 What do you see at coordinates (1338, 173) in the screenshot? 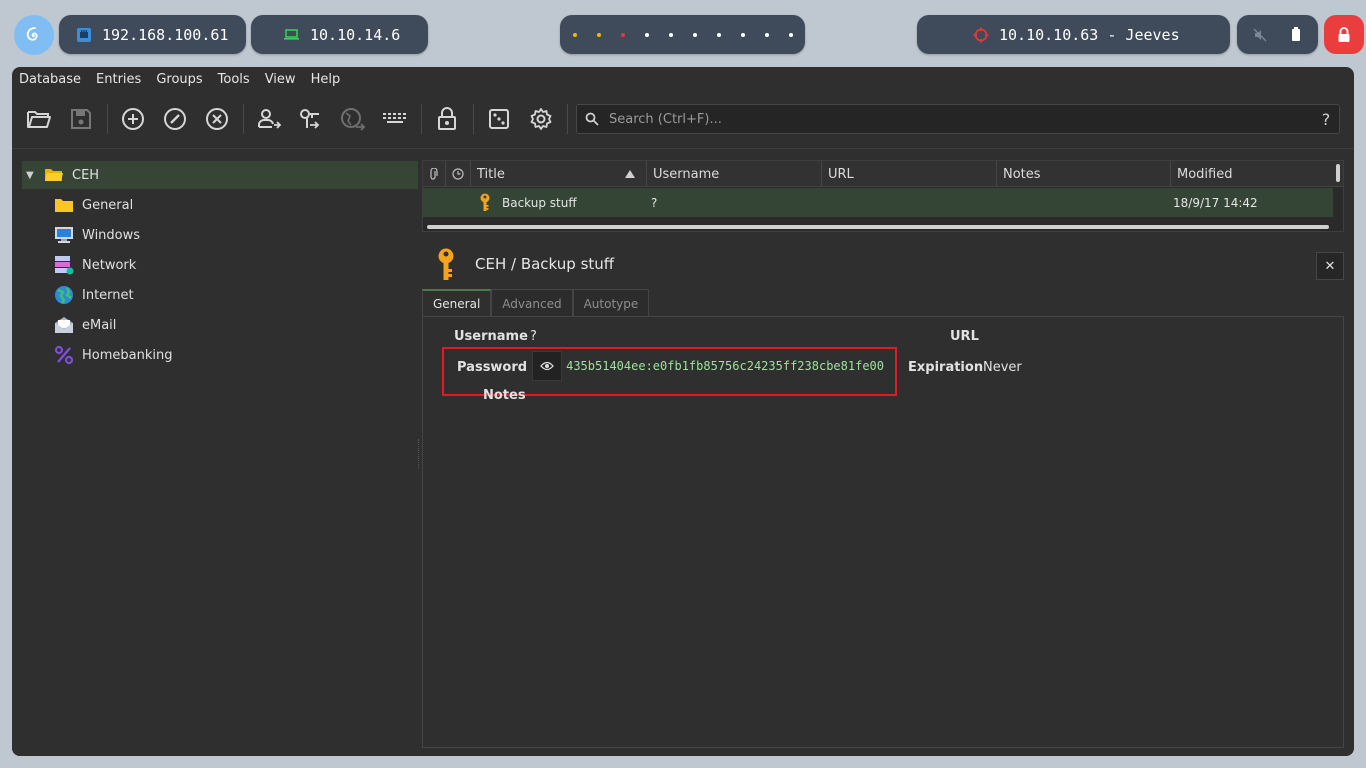
I see `vertical-scrollbar` at bounding box center [1338, 173].